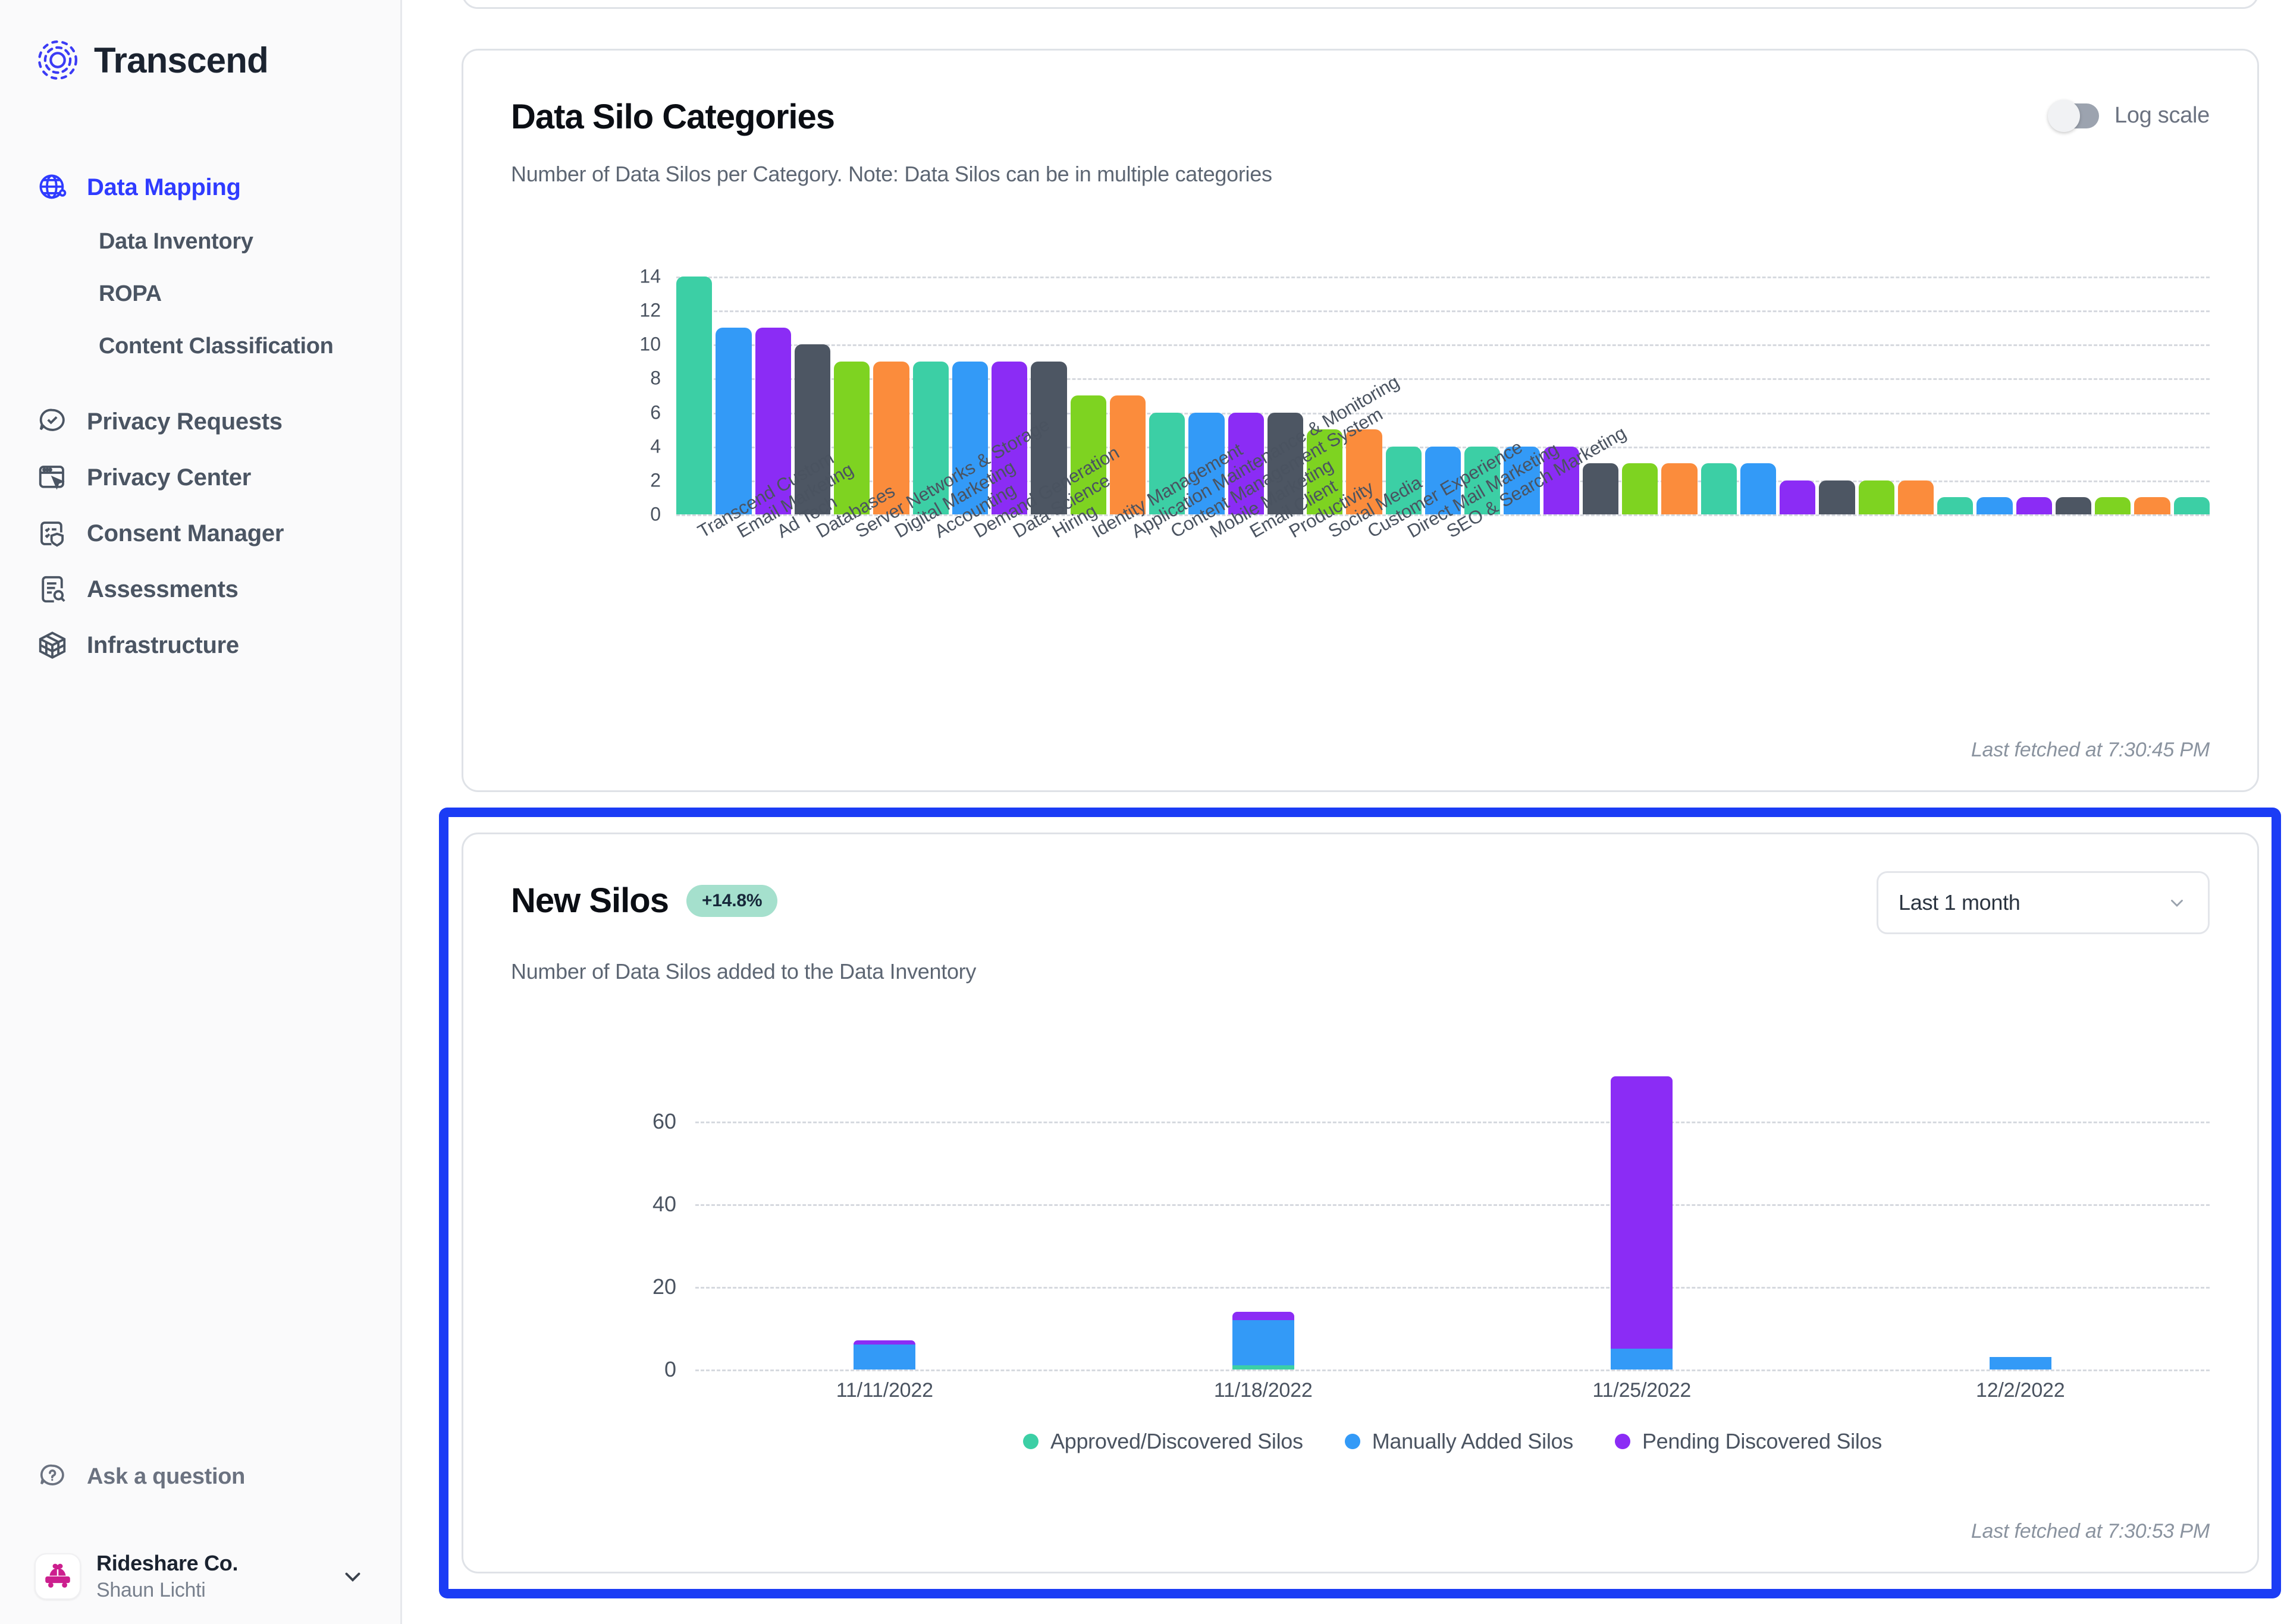  What do you see at coordinates (200, 187) in the screenshot?
I see `sidebar-item-data-mapping: Data Mapping` at bounding box center [200, 187].